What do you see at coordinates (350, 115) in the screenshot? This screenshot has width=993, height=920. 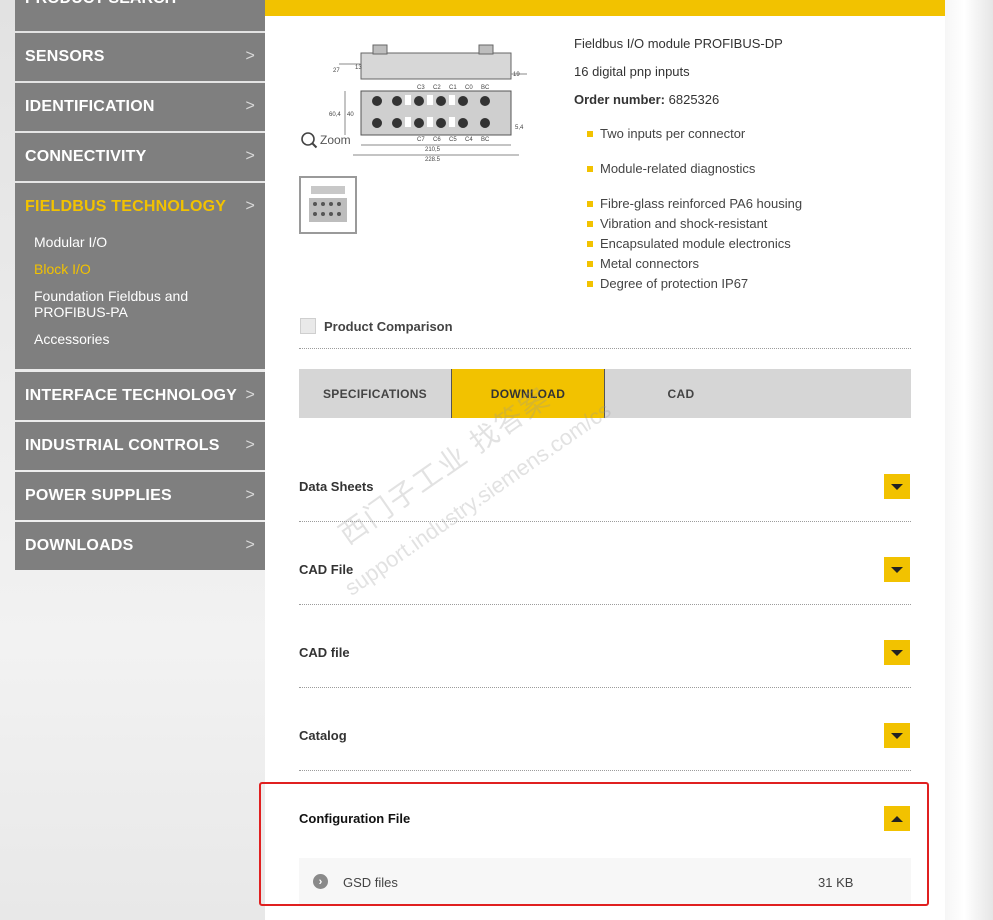 I see `dimension-label: 40` at bounding box center [350, 115].